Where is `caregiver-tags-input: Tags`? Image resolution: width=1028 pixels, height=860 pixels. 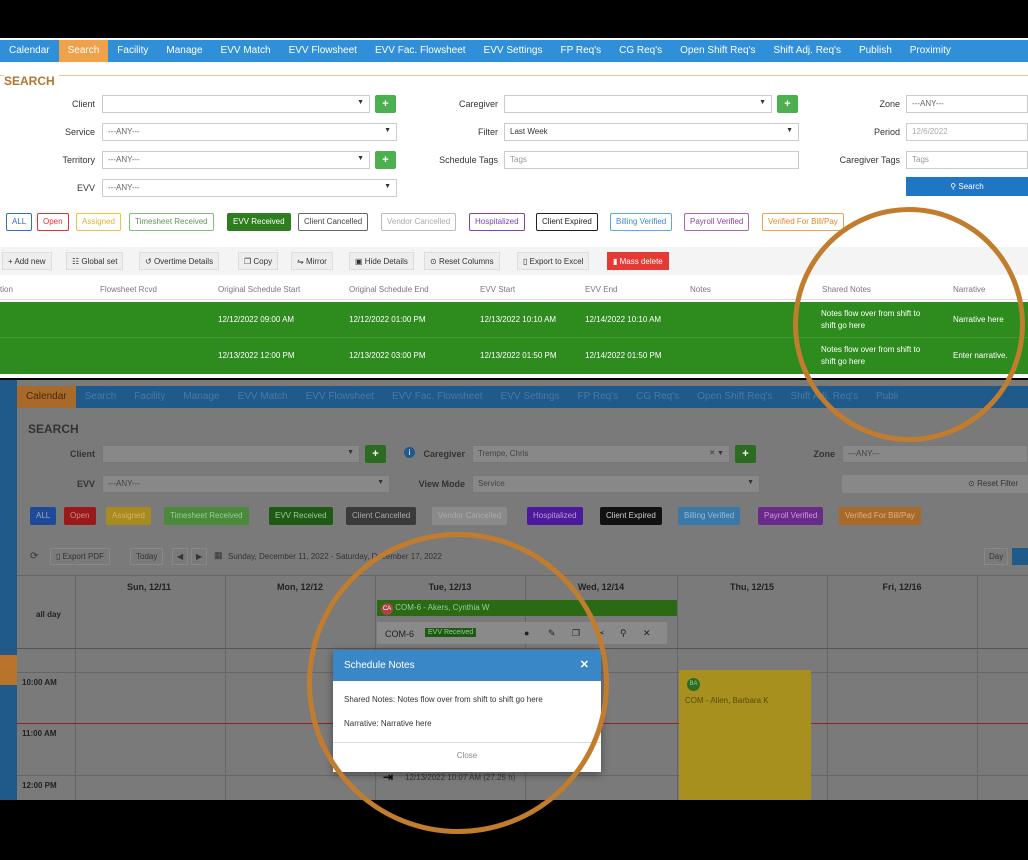 caregiver-tags-input: Tags is located at coordinates (967, 160).